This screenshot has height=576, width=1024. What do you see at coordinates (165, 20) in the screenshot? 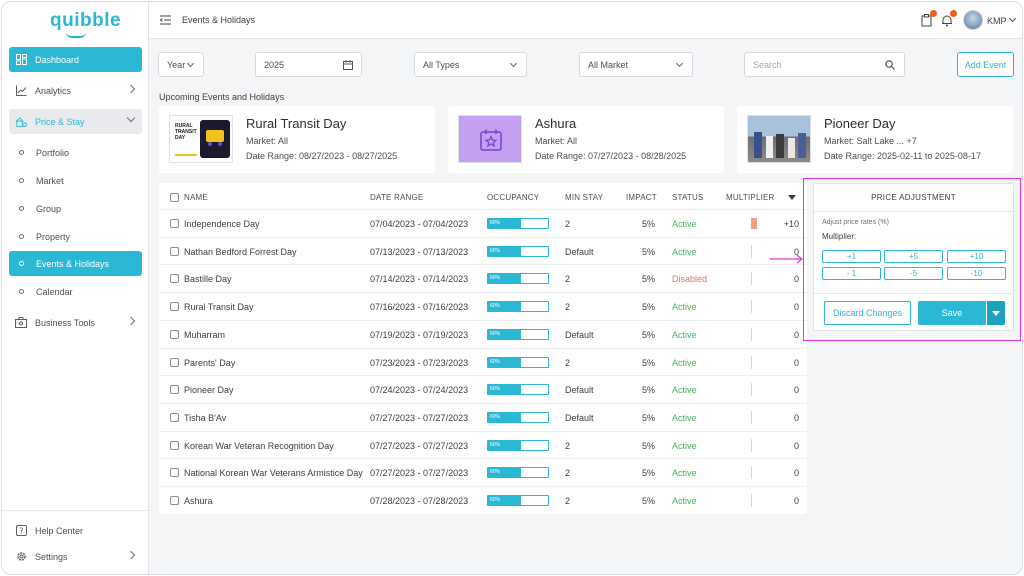
I see `collapse-menu-icon` at bounding box center [165, 20].